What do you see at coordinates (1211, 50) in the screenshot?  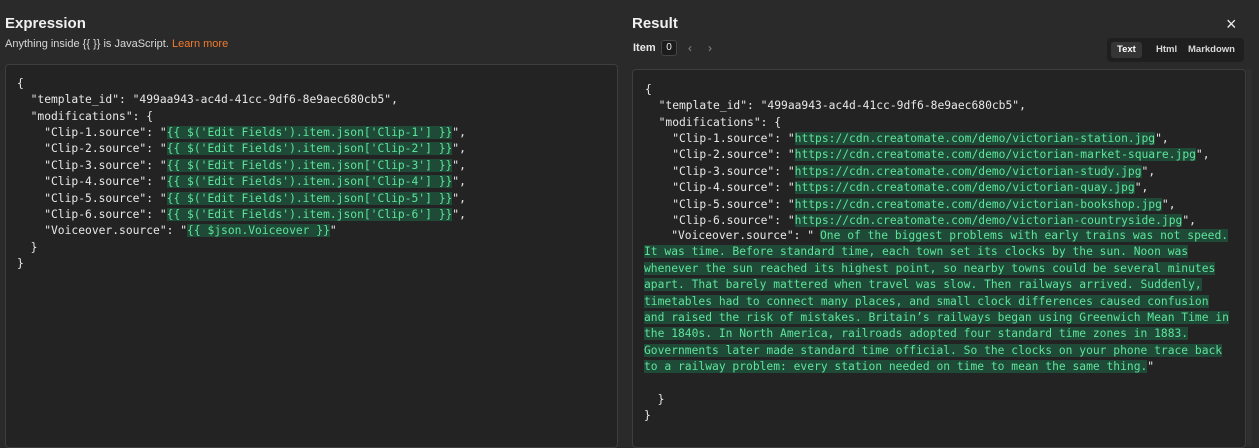 I see `tab-markdown: Markdown` at bounding box center [1211, 50].